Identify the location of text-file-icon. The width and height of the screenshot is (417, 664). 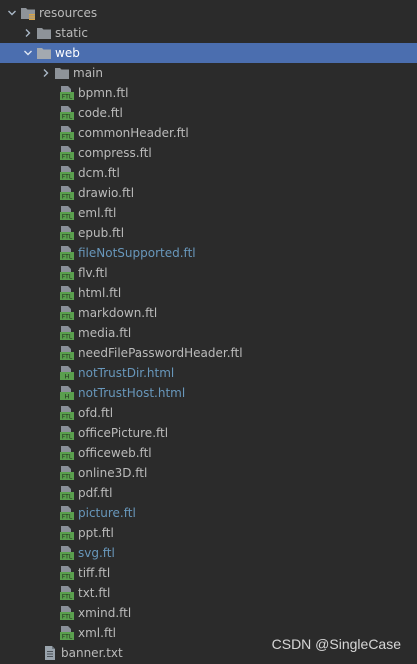
(50, 653).